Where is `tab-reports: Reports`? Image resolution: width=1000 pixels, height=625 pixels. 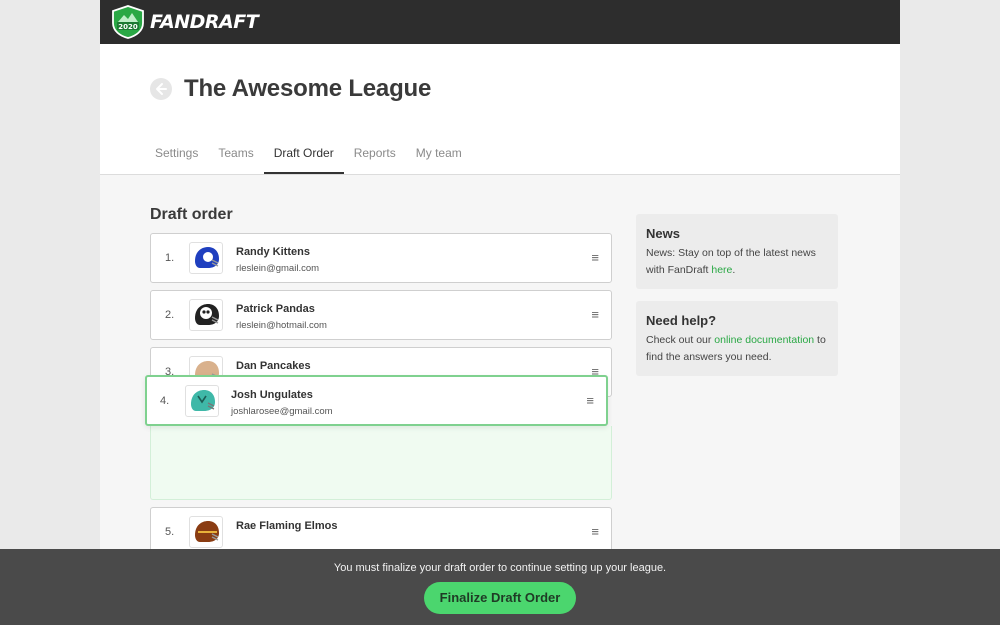 tab-reports: Reports is located at coordinates (375, 159).